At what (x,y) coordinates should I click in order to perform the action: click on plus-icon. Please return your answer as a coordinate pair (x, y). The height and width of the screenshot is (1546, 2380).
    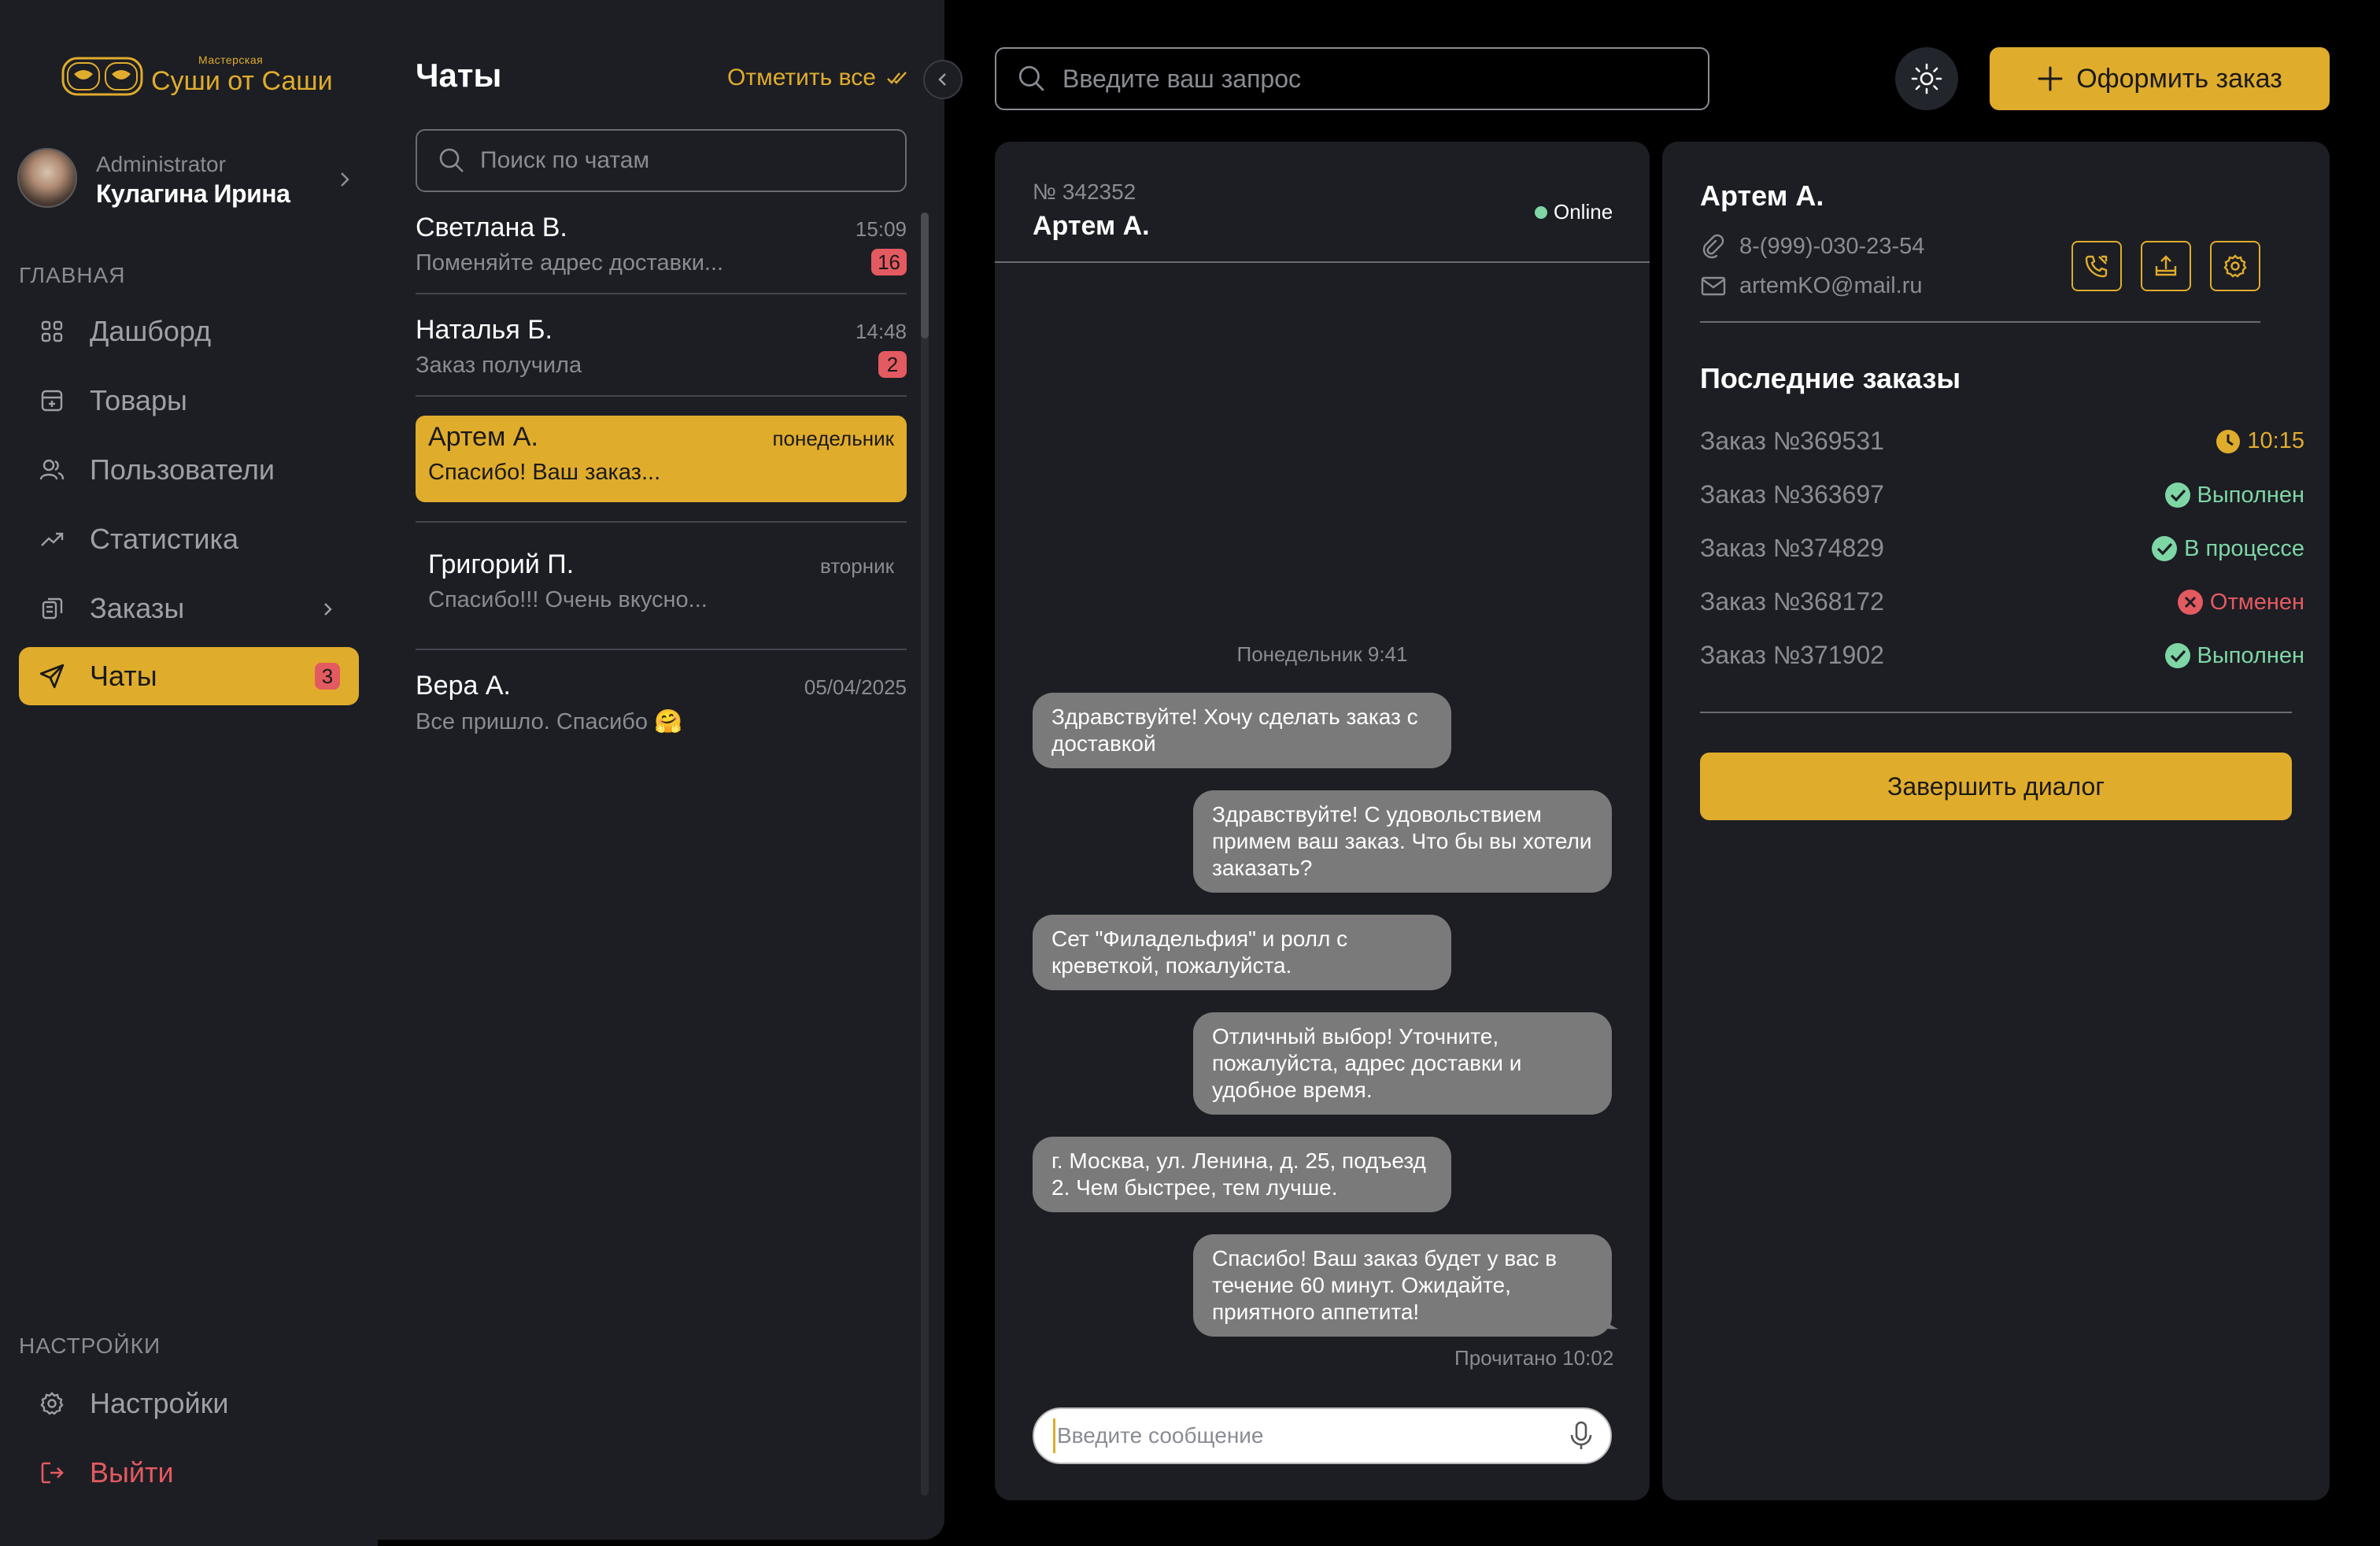
    Looking at the image, I should click on (2050, 79).